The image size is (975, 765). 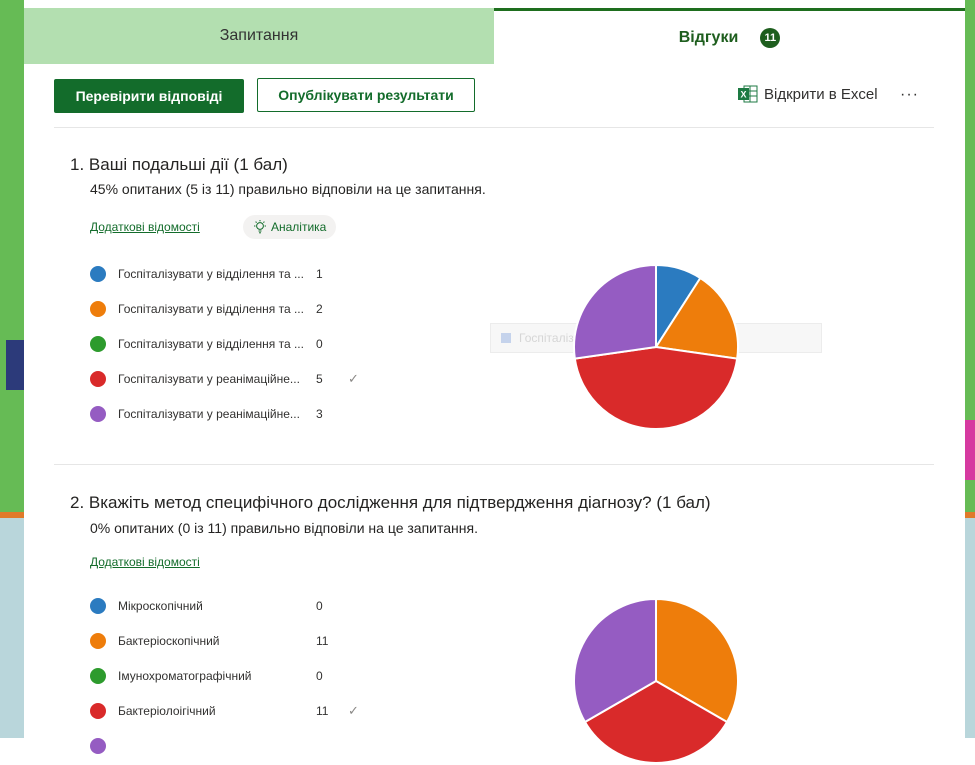 I want to click on open-in-excel-button: X Відкрити в Excel, so click(x=808, y=94).